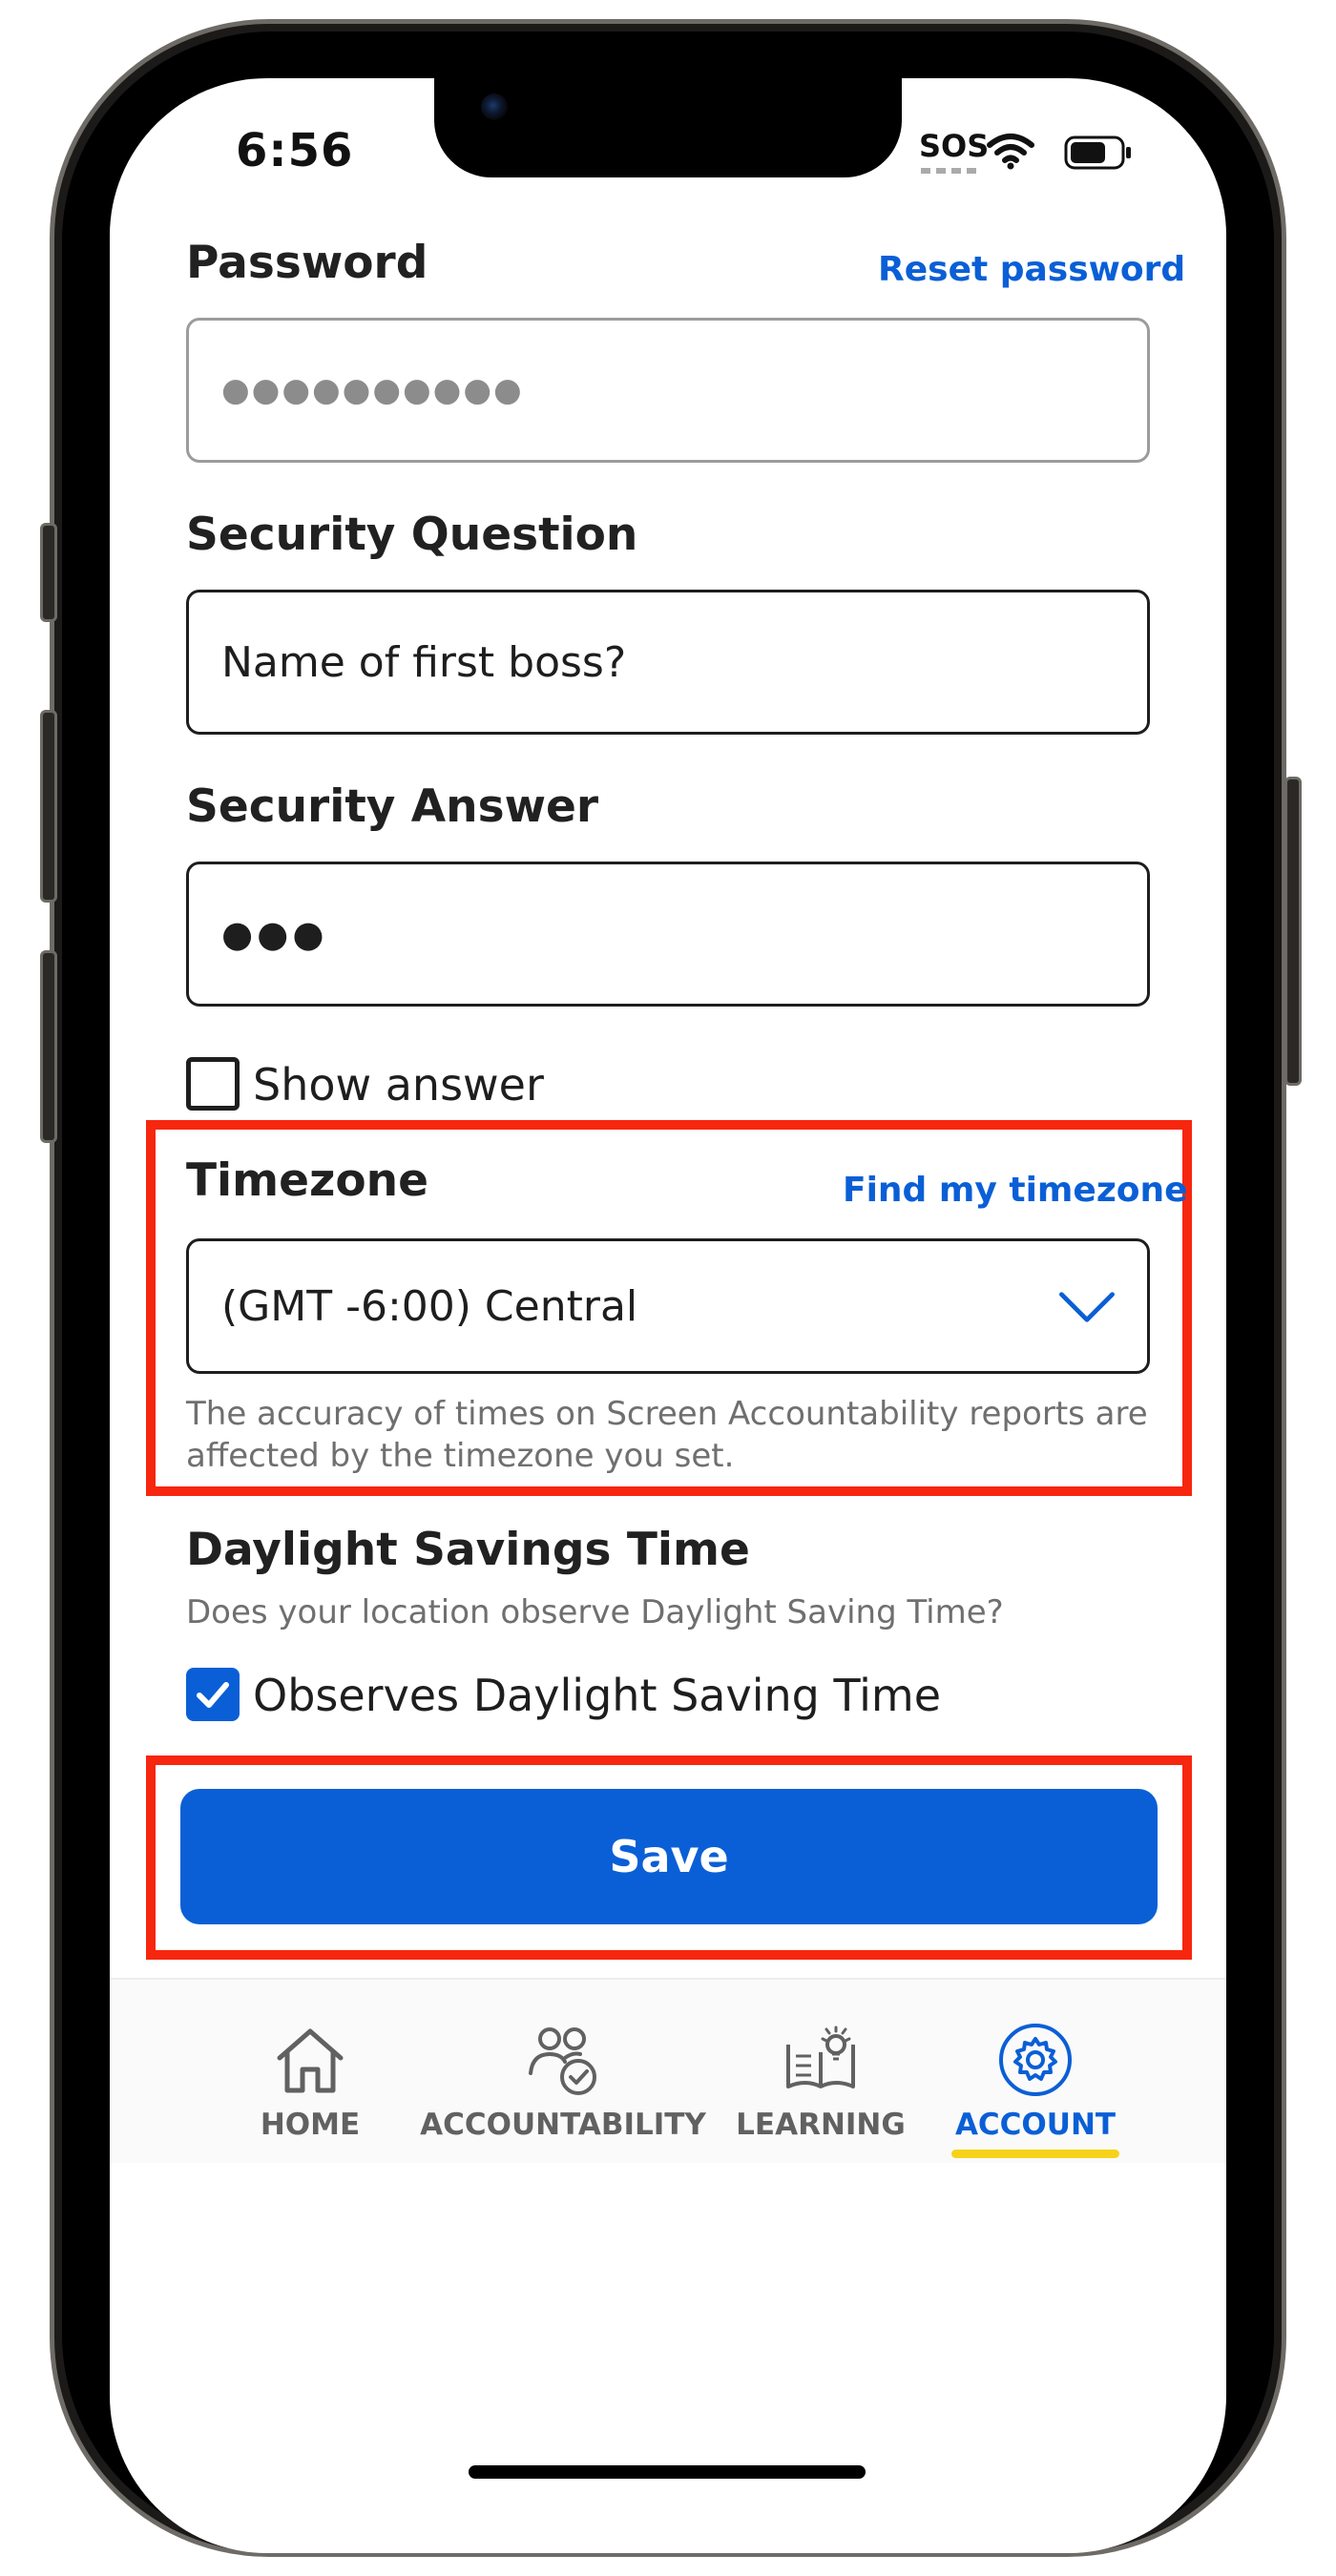 The height and width of the screenshot is (2576, 1336). Describe the element at coordinates (307, 263) in the screenshot. I see `password-label: Password` at that location.